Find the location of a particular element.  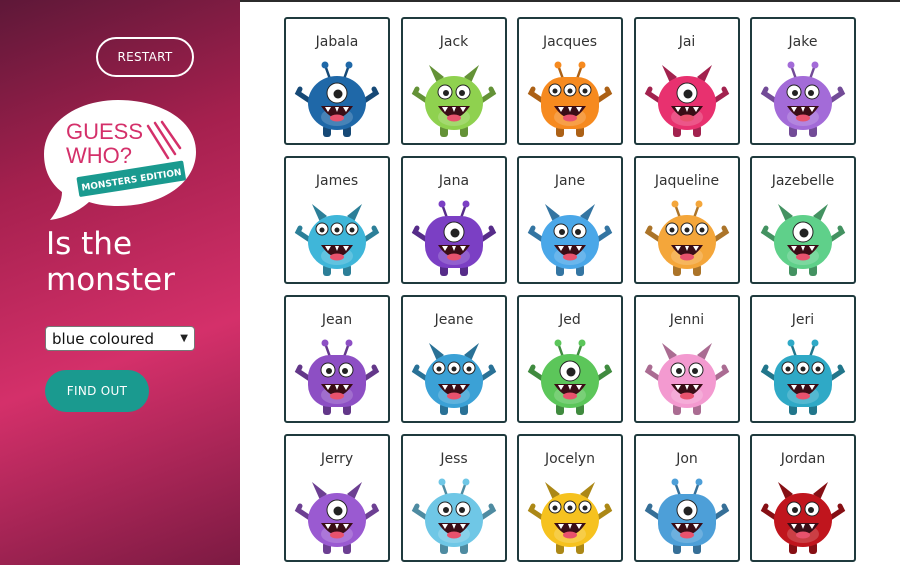

monster-card-jaqueline: Jaqueline is located at coordinates (687, 220).